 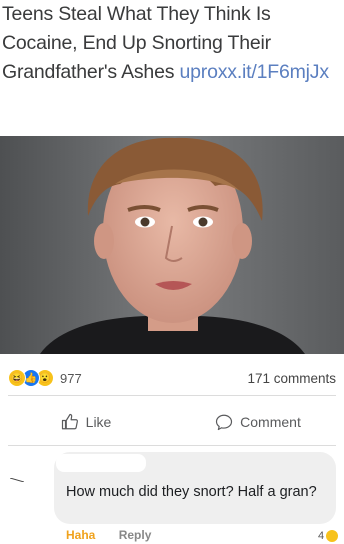 What do you see at coordinates (321, 536) in the screenshot?
I see `comment-reaction-count: 4` at bounding box center [321, 536].